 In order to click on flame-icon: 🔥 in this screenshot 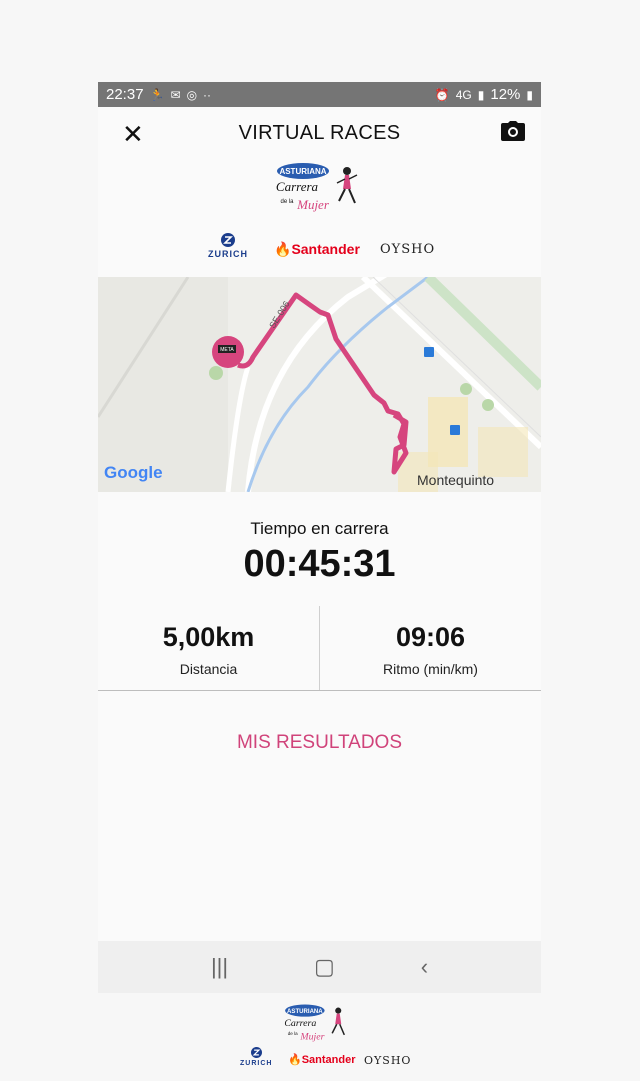, I will do `click(283, 249)`.